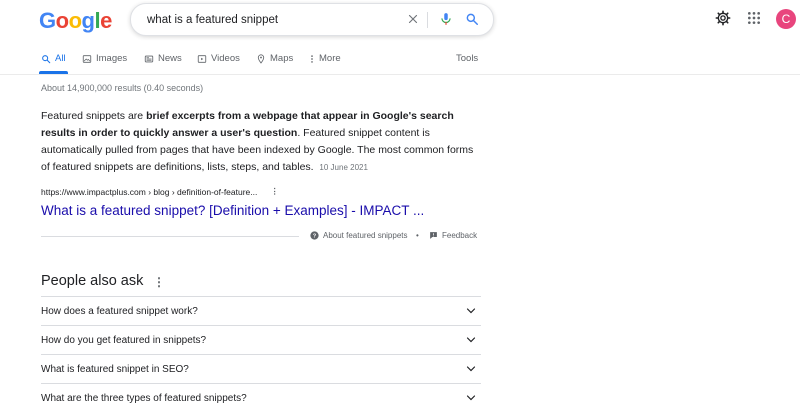  Describe the element at coordinates (460, 235) in the screenshot. I see `feedback-label: Feedback` at that location.